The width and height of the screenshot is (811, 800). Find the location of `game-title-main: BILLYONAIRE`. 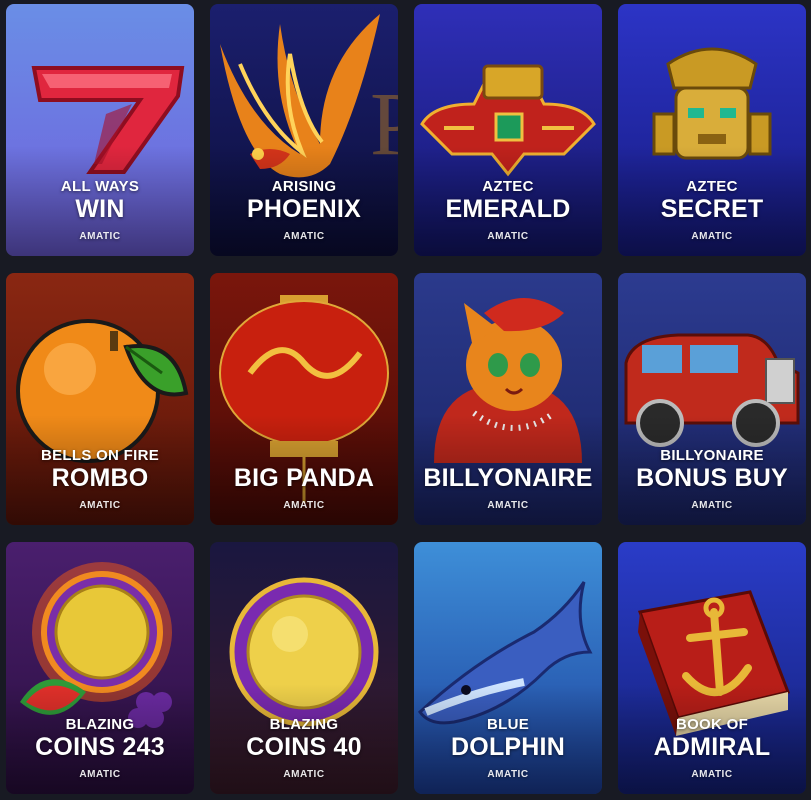

game-title-main: BILLYONAIRE is located at coordinates (508, 478).